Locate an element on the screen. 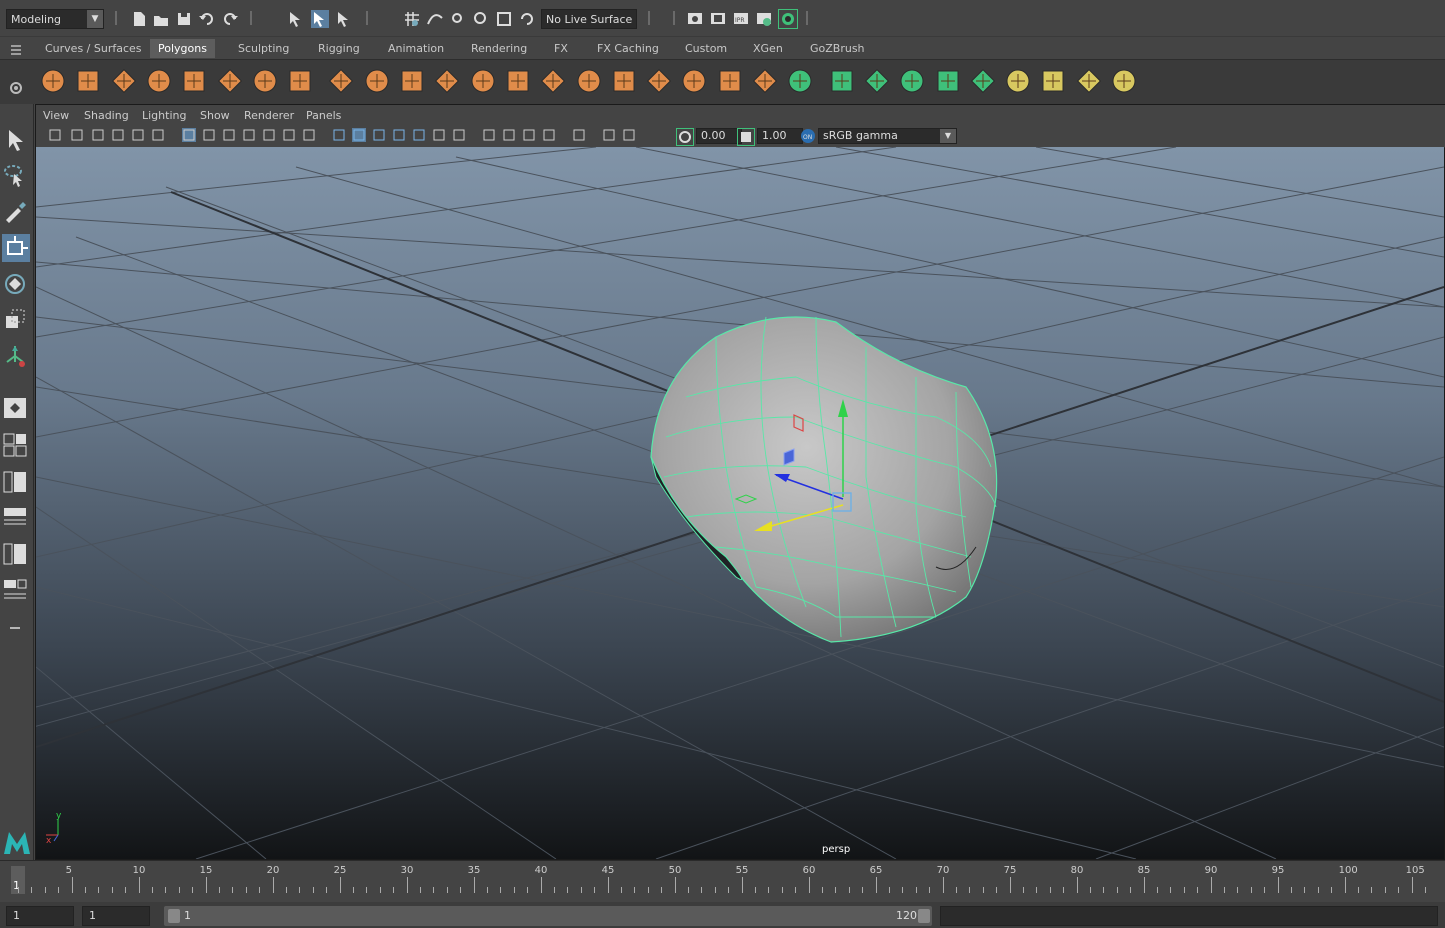 The width and height of the screenshot is (1445, 928). live-surface-field: No Live Surface is located at coordinates (589, 19).